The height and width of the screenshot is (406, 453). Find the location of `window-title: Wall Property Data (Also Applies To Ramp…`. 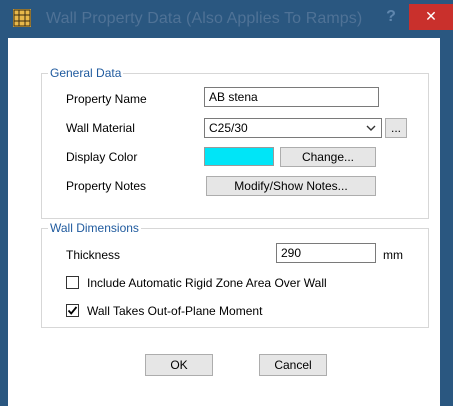

window-title: Wall Property Data (Also Applies To Ramp… is located at coordinates (204, 18).